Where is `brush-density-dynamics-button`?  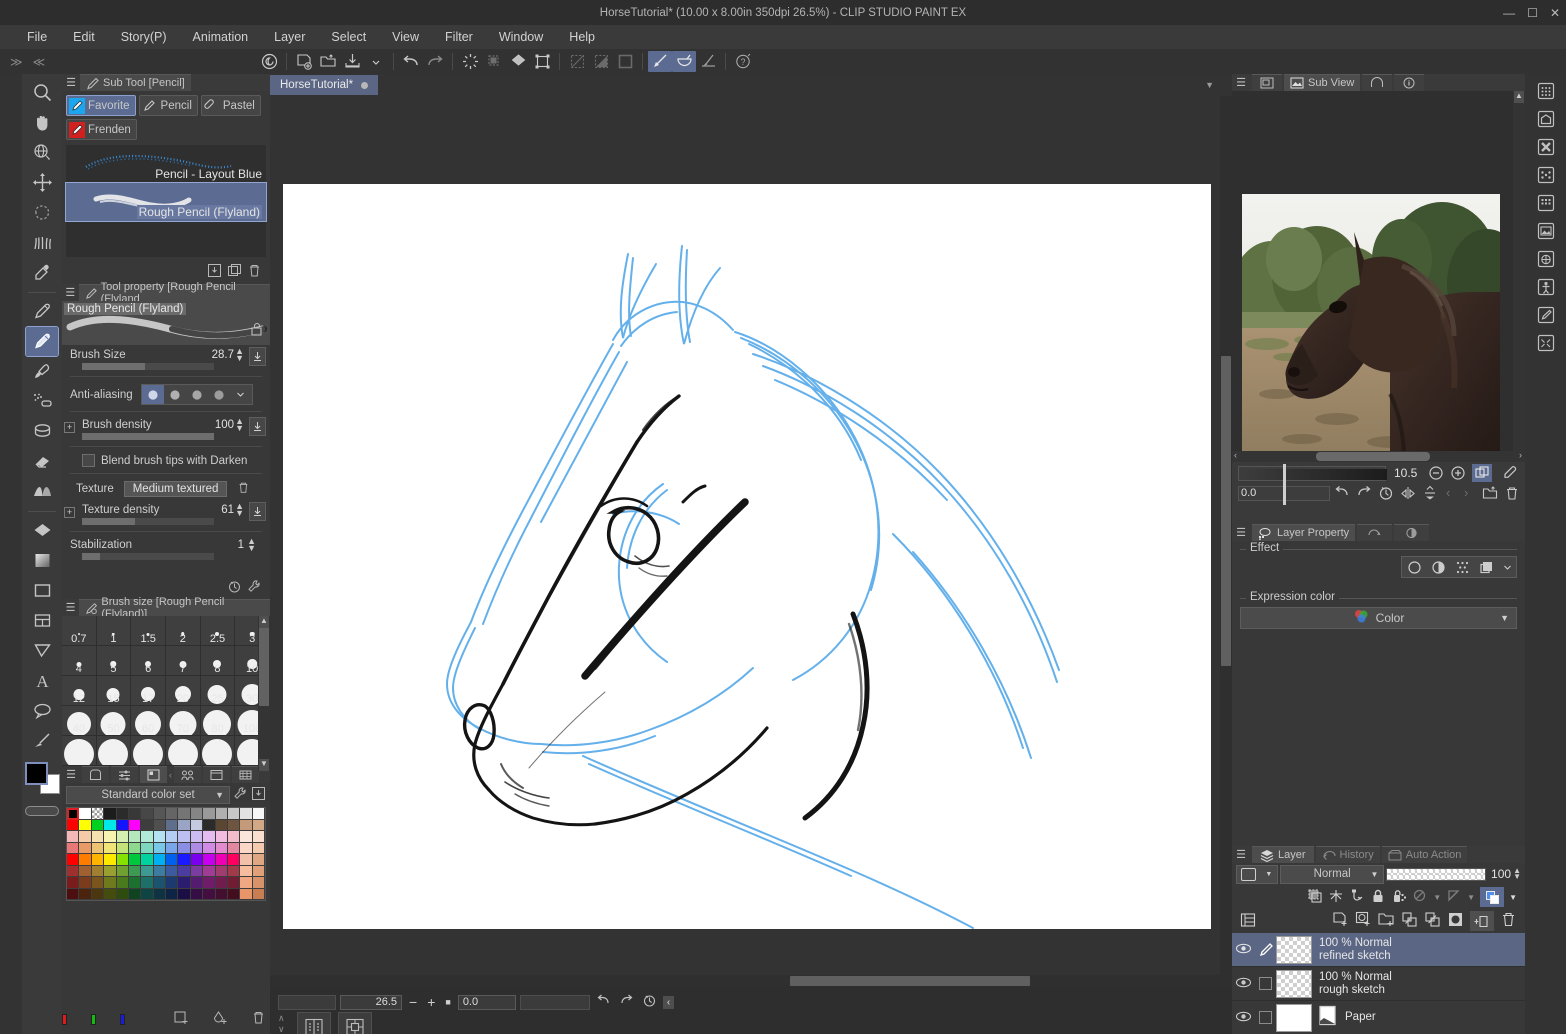 brush-density-dynamics-button is located at coordinates (257, 426).